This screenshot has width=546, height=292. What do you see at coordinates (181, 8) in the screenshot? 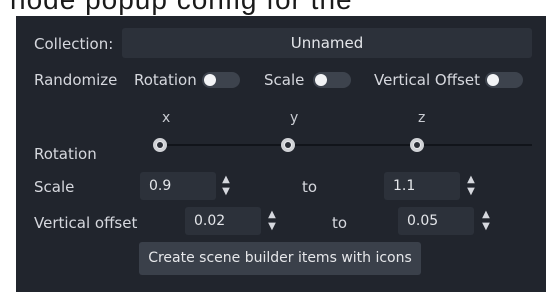
I see `clipped-heading-text: node popup config for the` at bounding box center [181, 8].